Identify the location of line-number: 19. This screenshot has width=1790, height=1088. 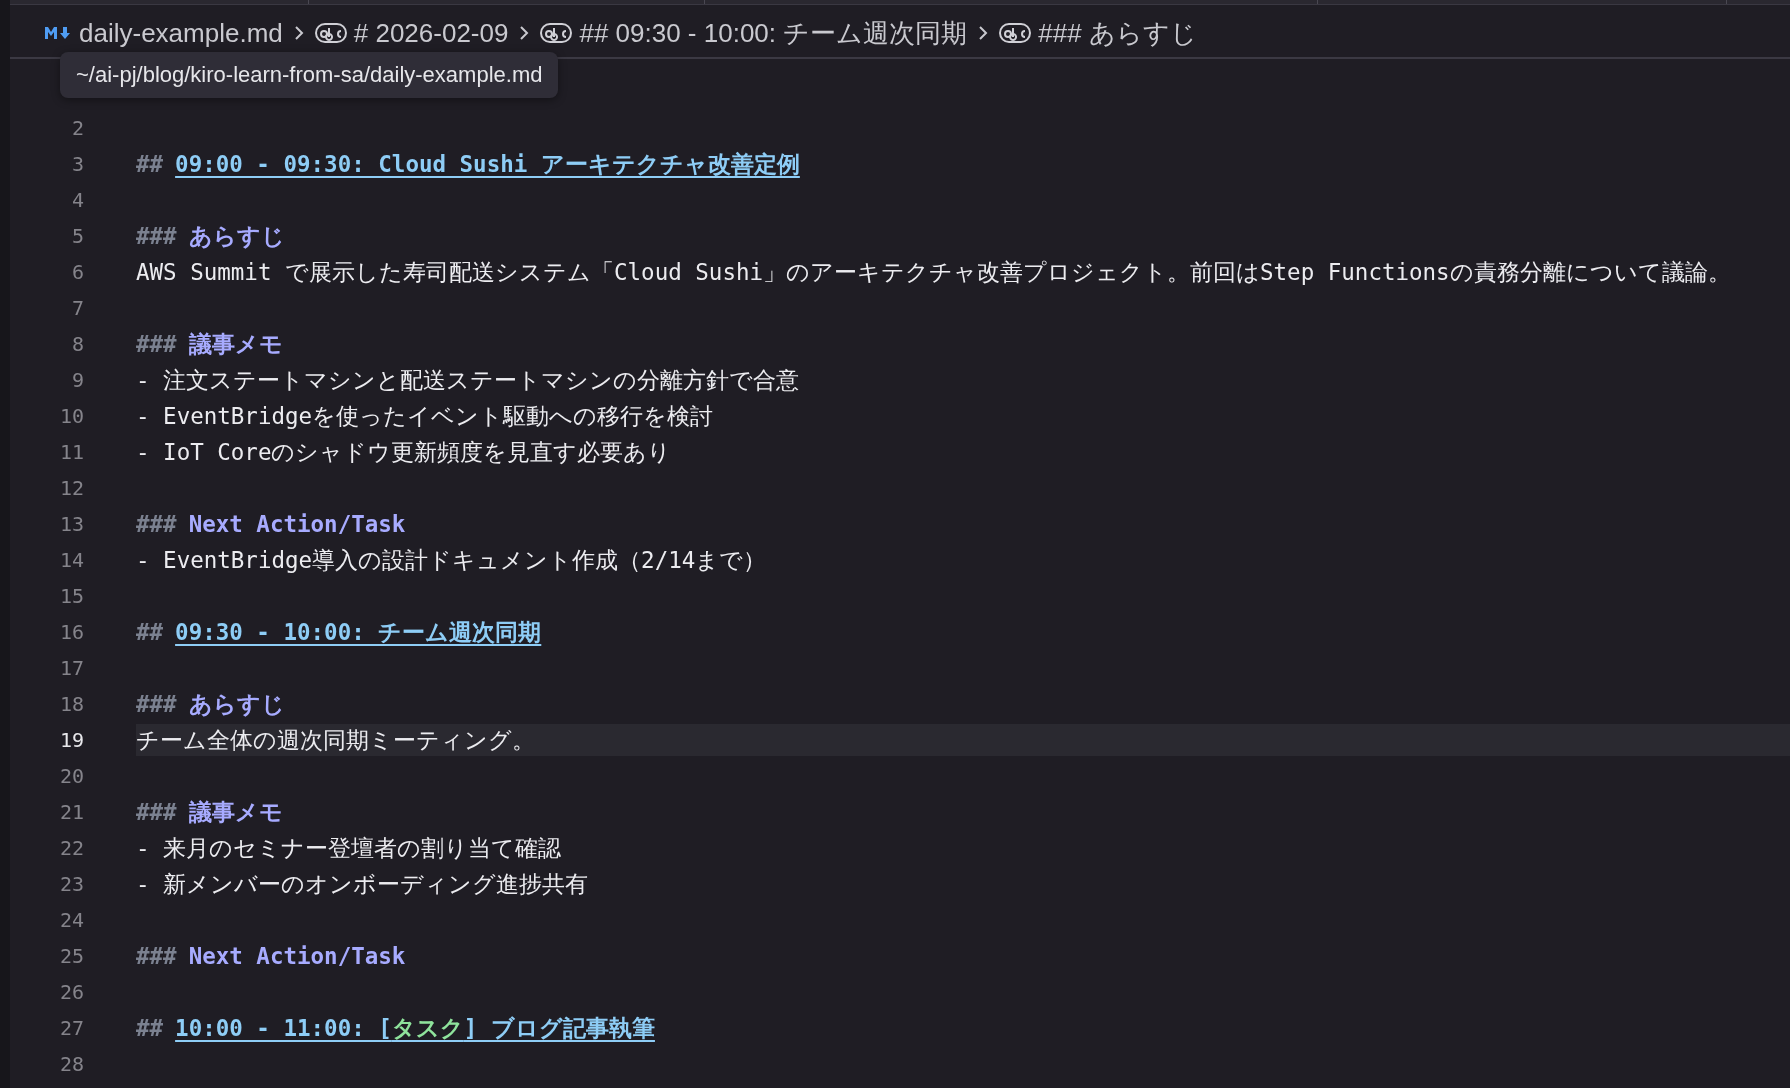
(71, 740).